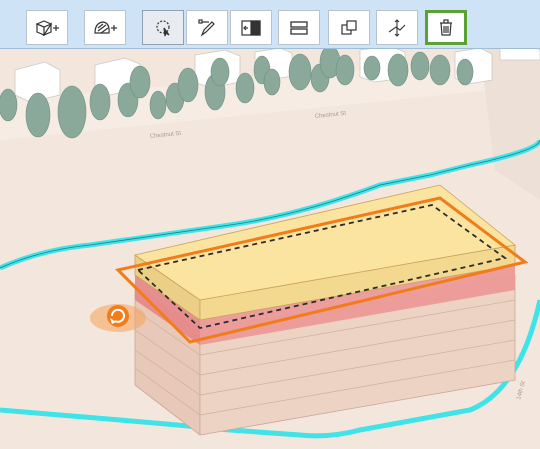 Image resolution: width=540 pixels, height=449 pixels. I want to click on elevation-icon, so click(397, 28).